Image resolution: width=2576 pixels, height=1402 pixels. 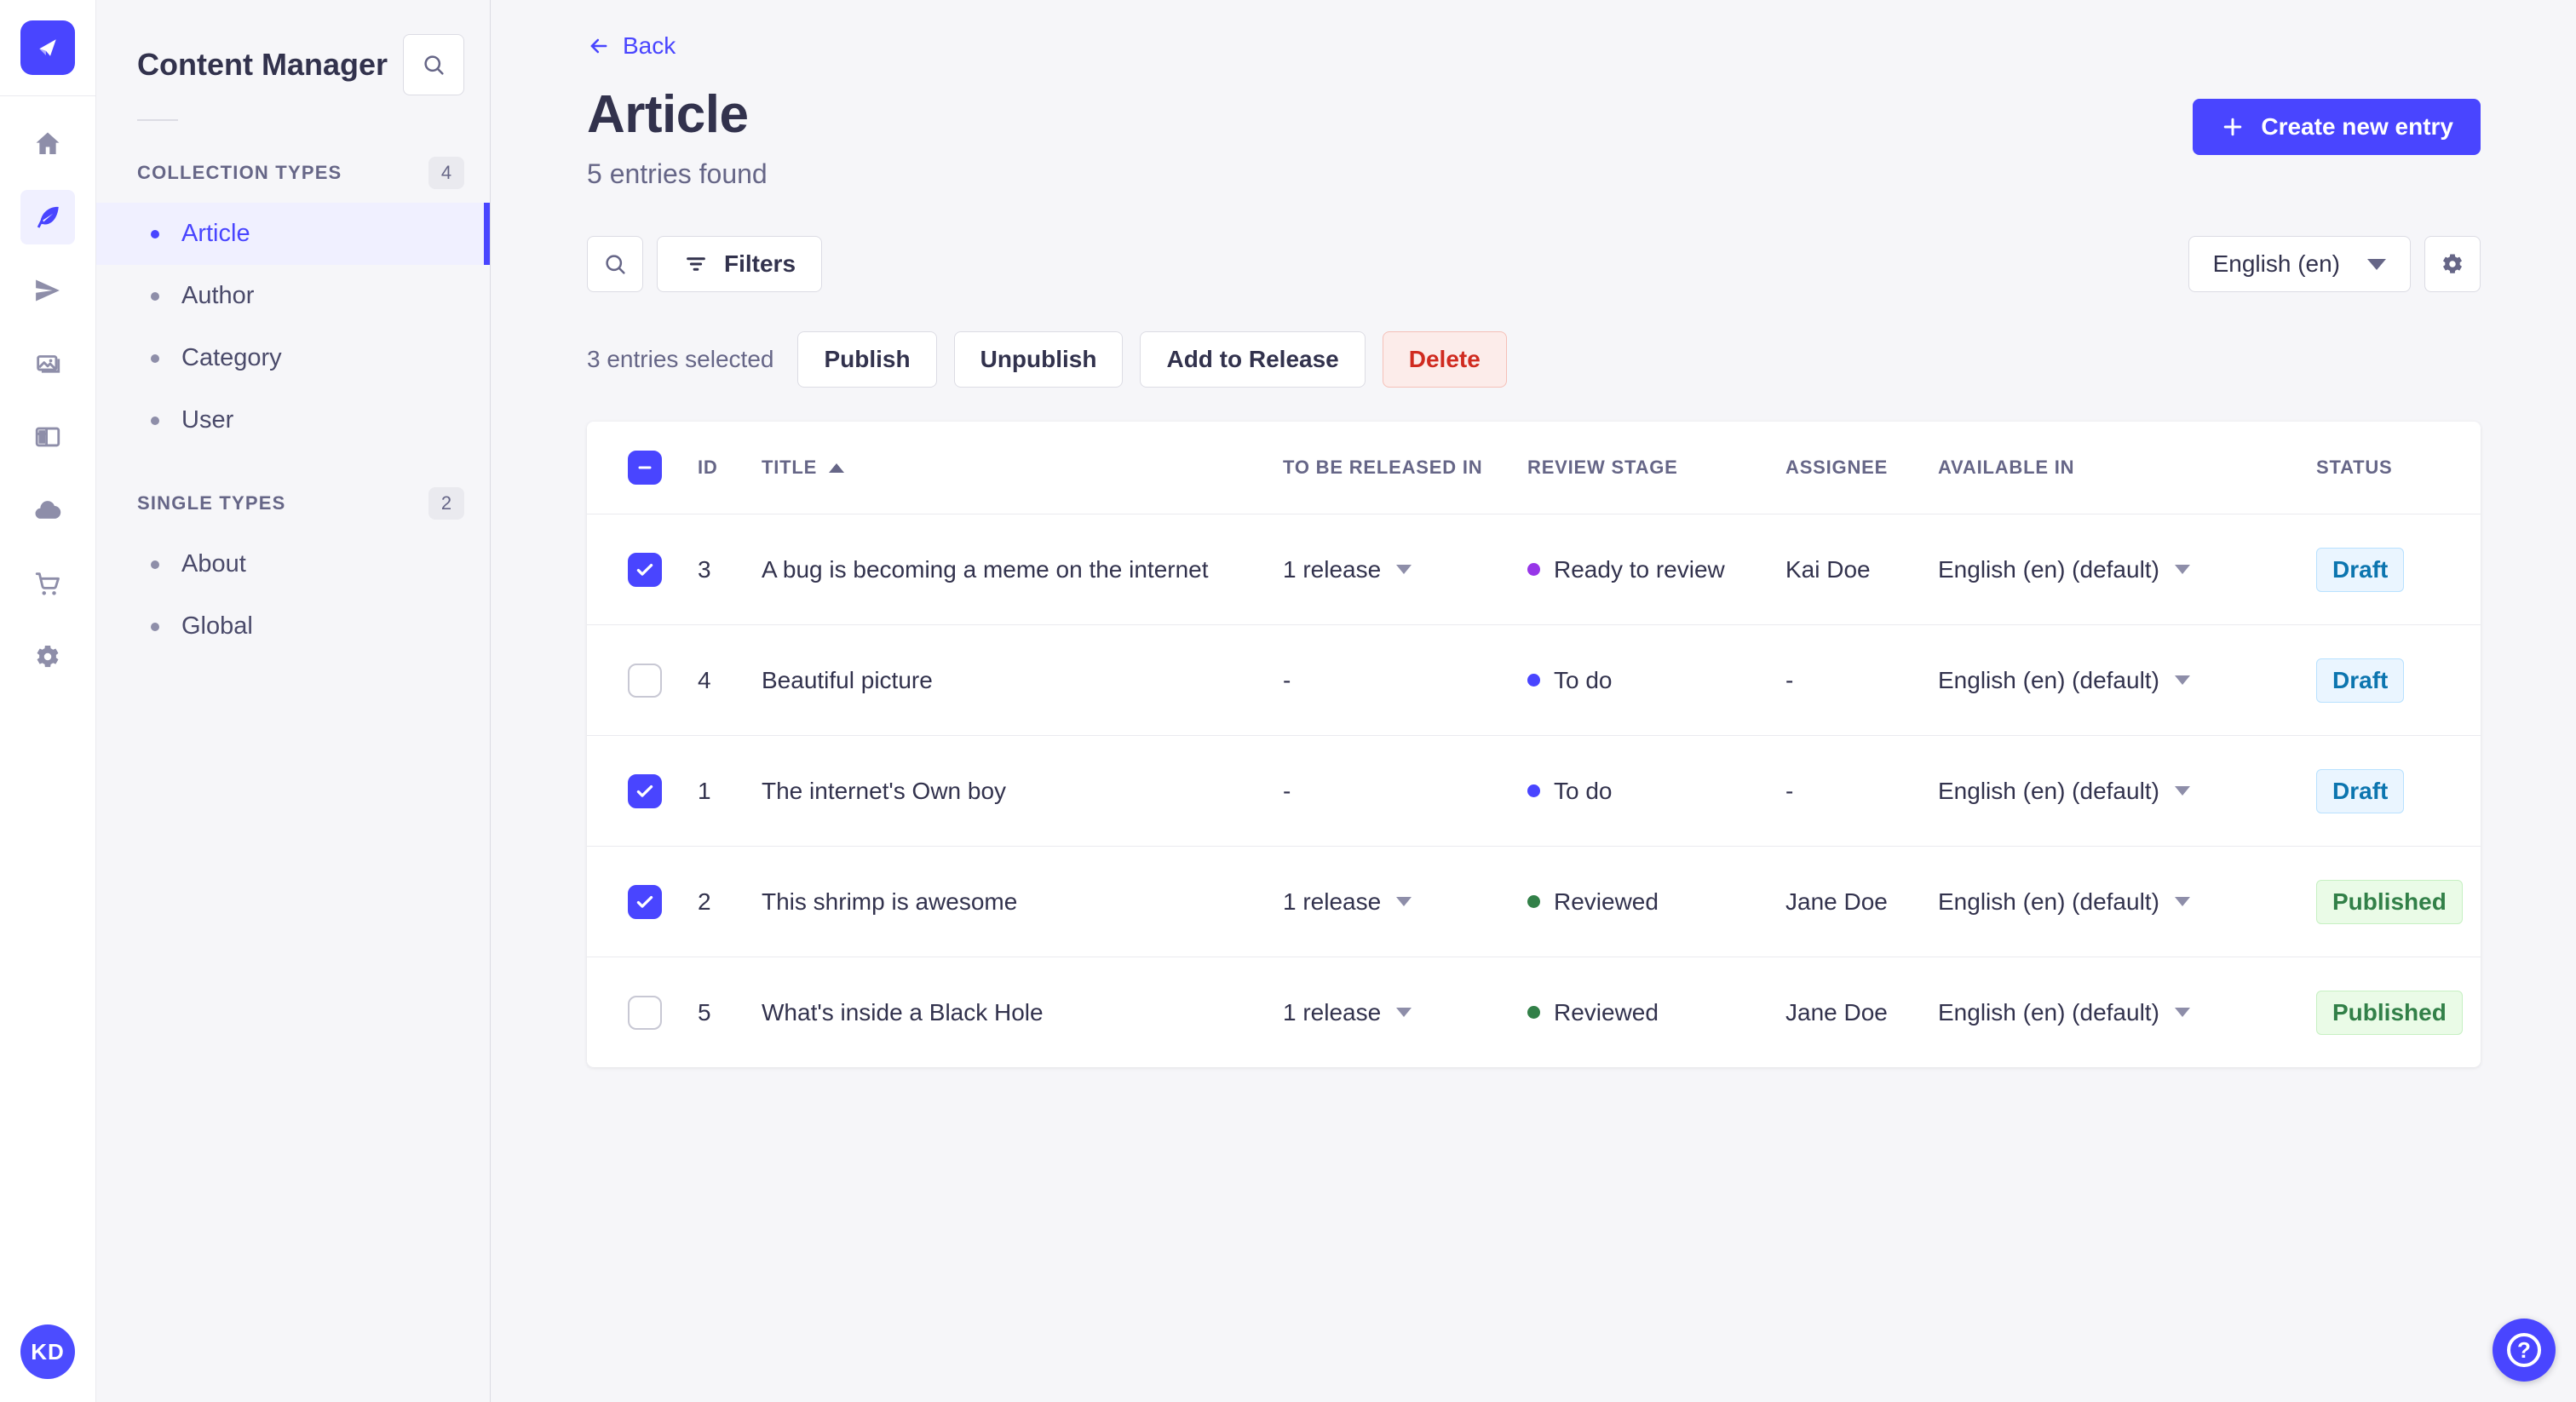 I want to click on header-review-stage: REVIEW STAGE, so click(x=1603, y=467).